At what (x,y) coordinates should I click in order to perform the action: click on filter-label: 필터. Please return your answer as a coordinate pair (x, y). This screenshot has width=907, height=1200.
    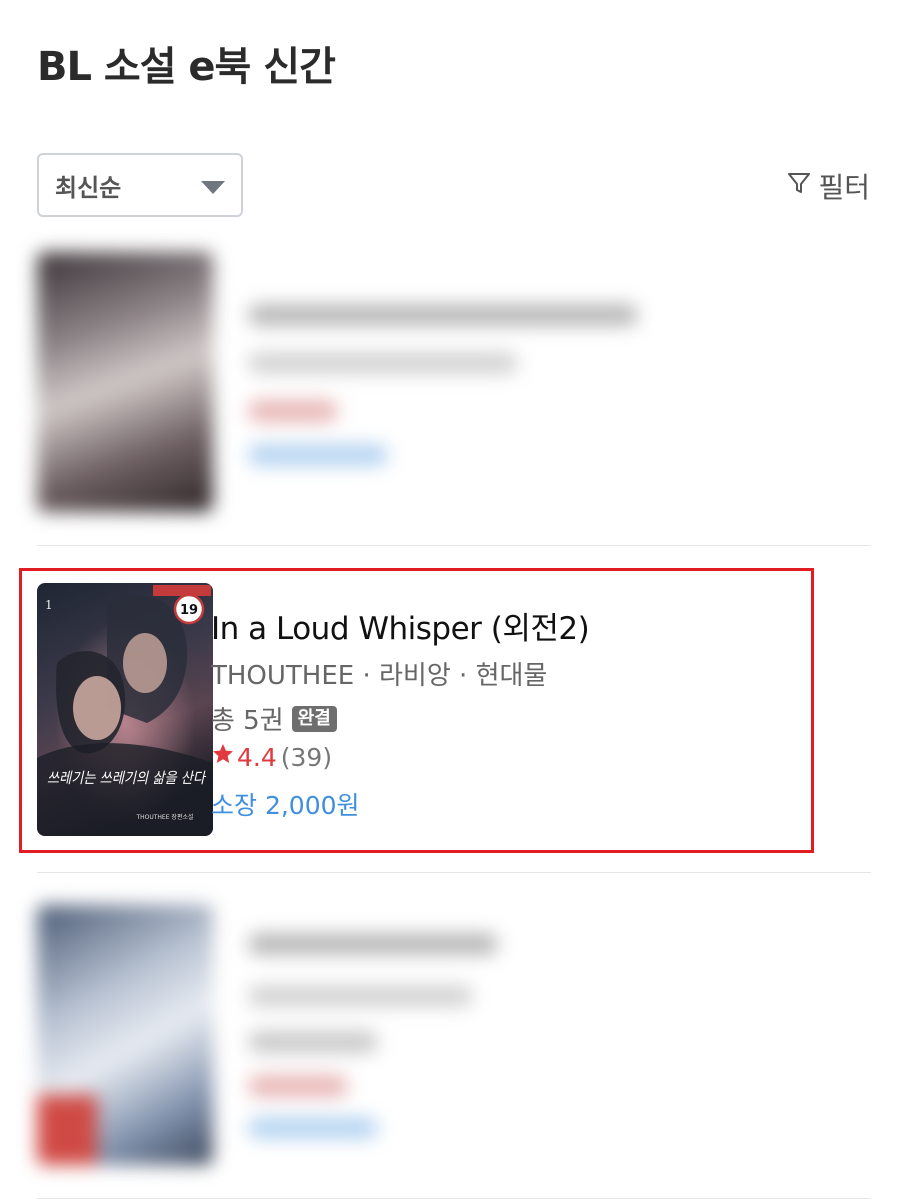
    Looking at the image, I should click on (844, 187).